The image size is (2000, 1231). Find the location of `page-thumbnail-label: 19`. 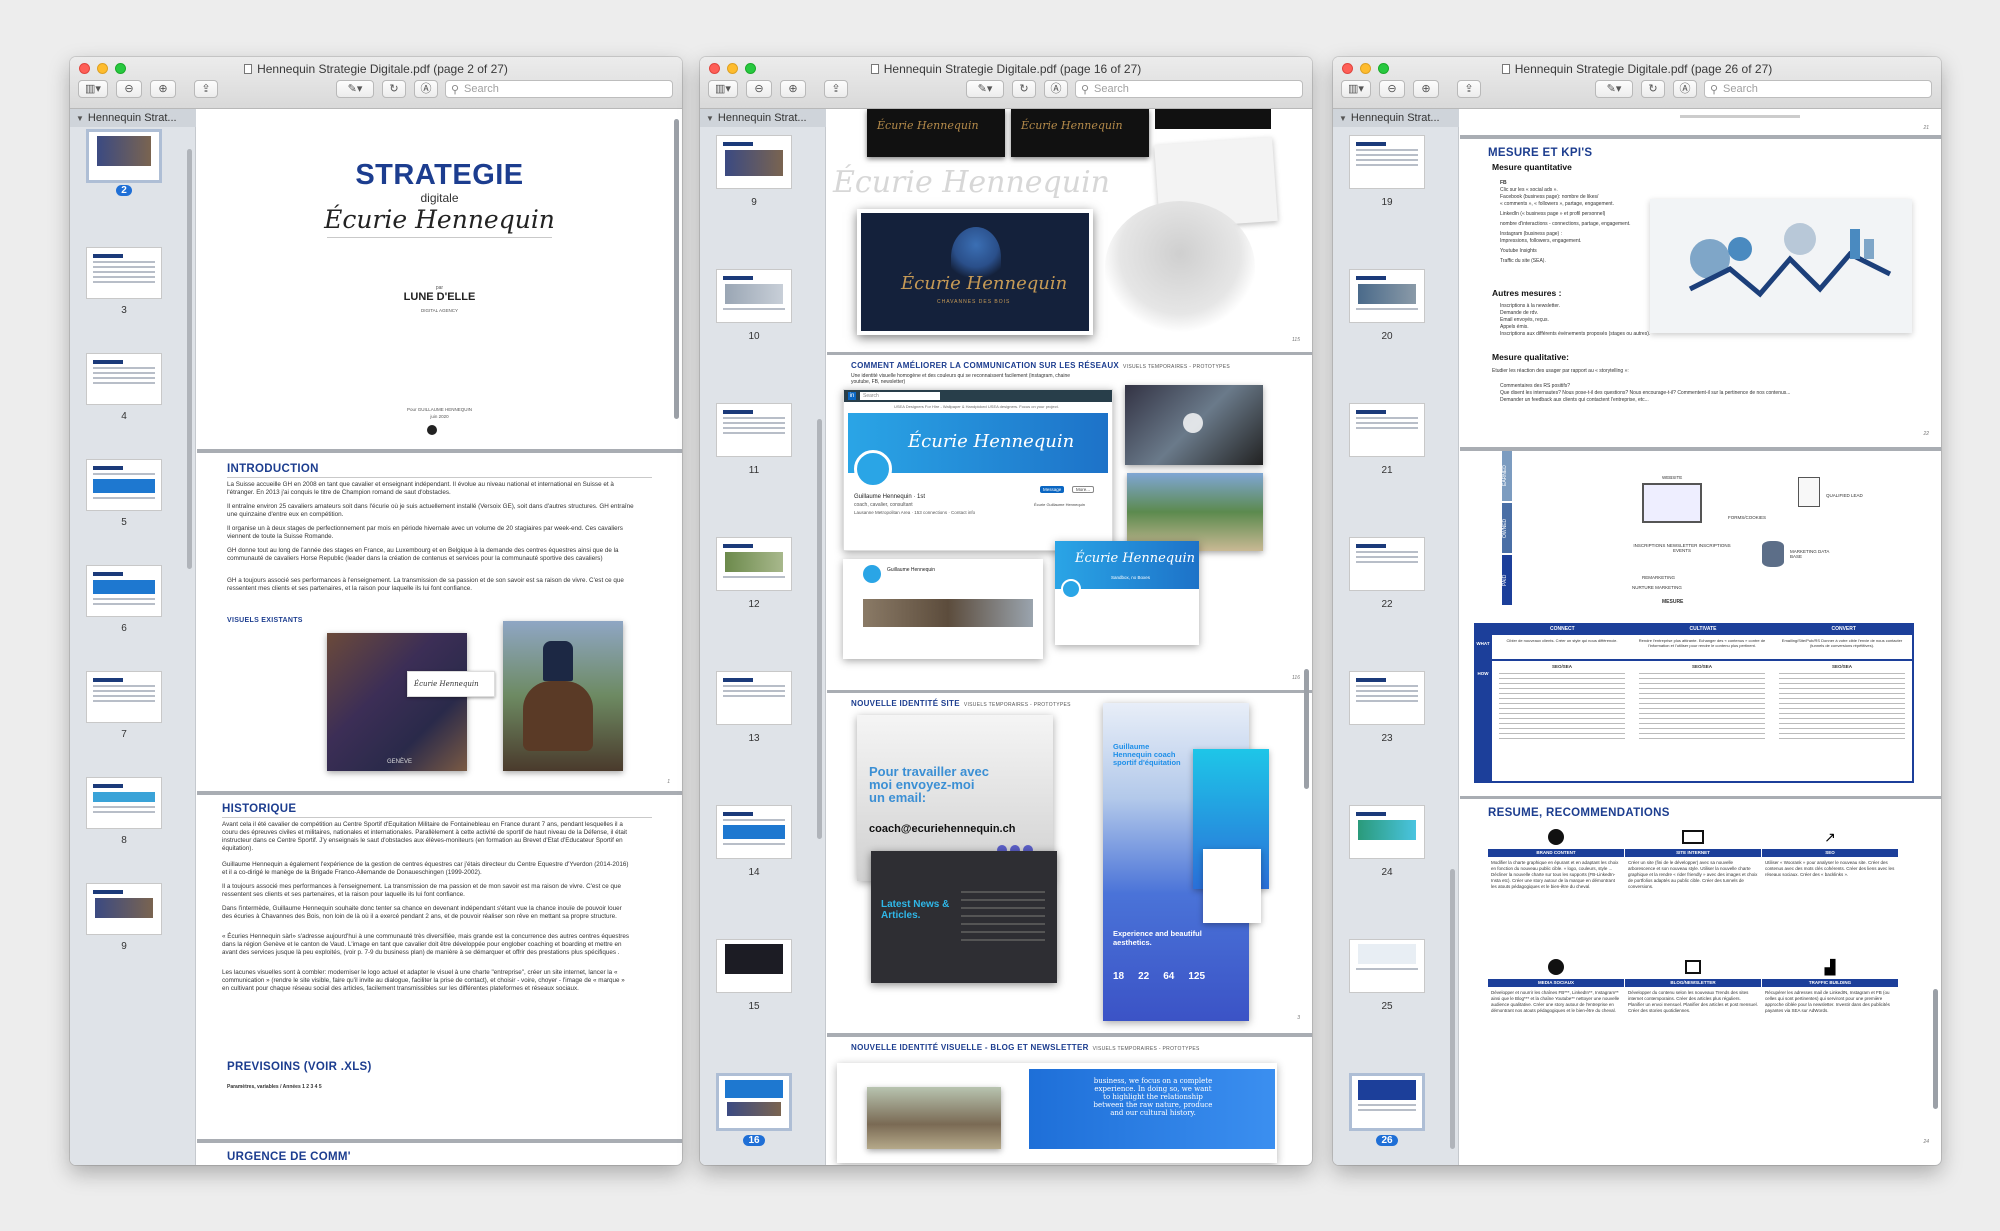

page-thumbnail-label: 19 is located at coordinates (1387, 202).